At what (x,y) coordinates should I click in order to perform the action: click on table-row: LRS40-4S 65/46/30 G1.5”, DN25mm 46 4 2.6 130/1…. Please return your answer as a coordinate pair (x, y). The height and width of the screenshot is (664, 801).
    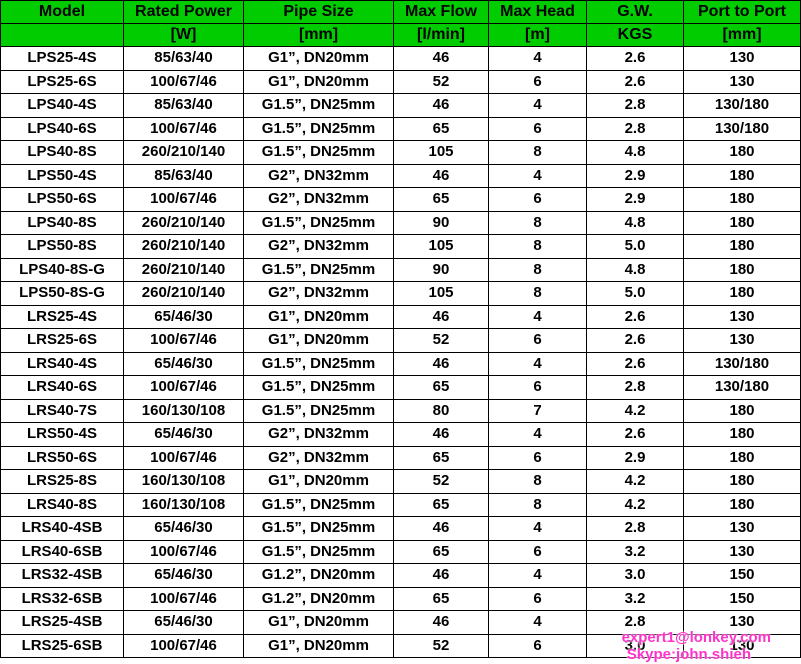
    Looking at the image, I should click on (400, 363).